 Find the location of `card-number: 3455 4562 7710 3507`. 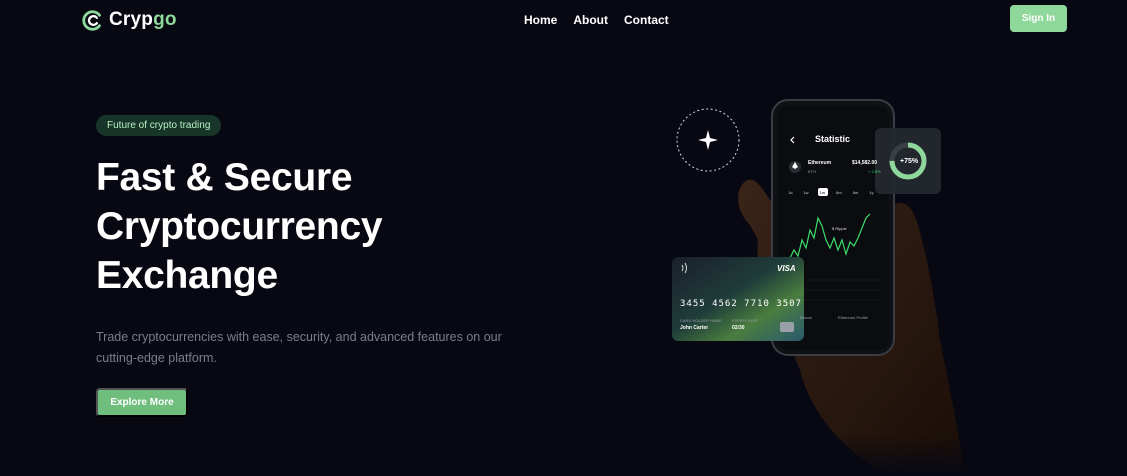

card-number: 3455 4562 7710 3507 is located at coordinates (741, 304).